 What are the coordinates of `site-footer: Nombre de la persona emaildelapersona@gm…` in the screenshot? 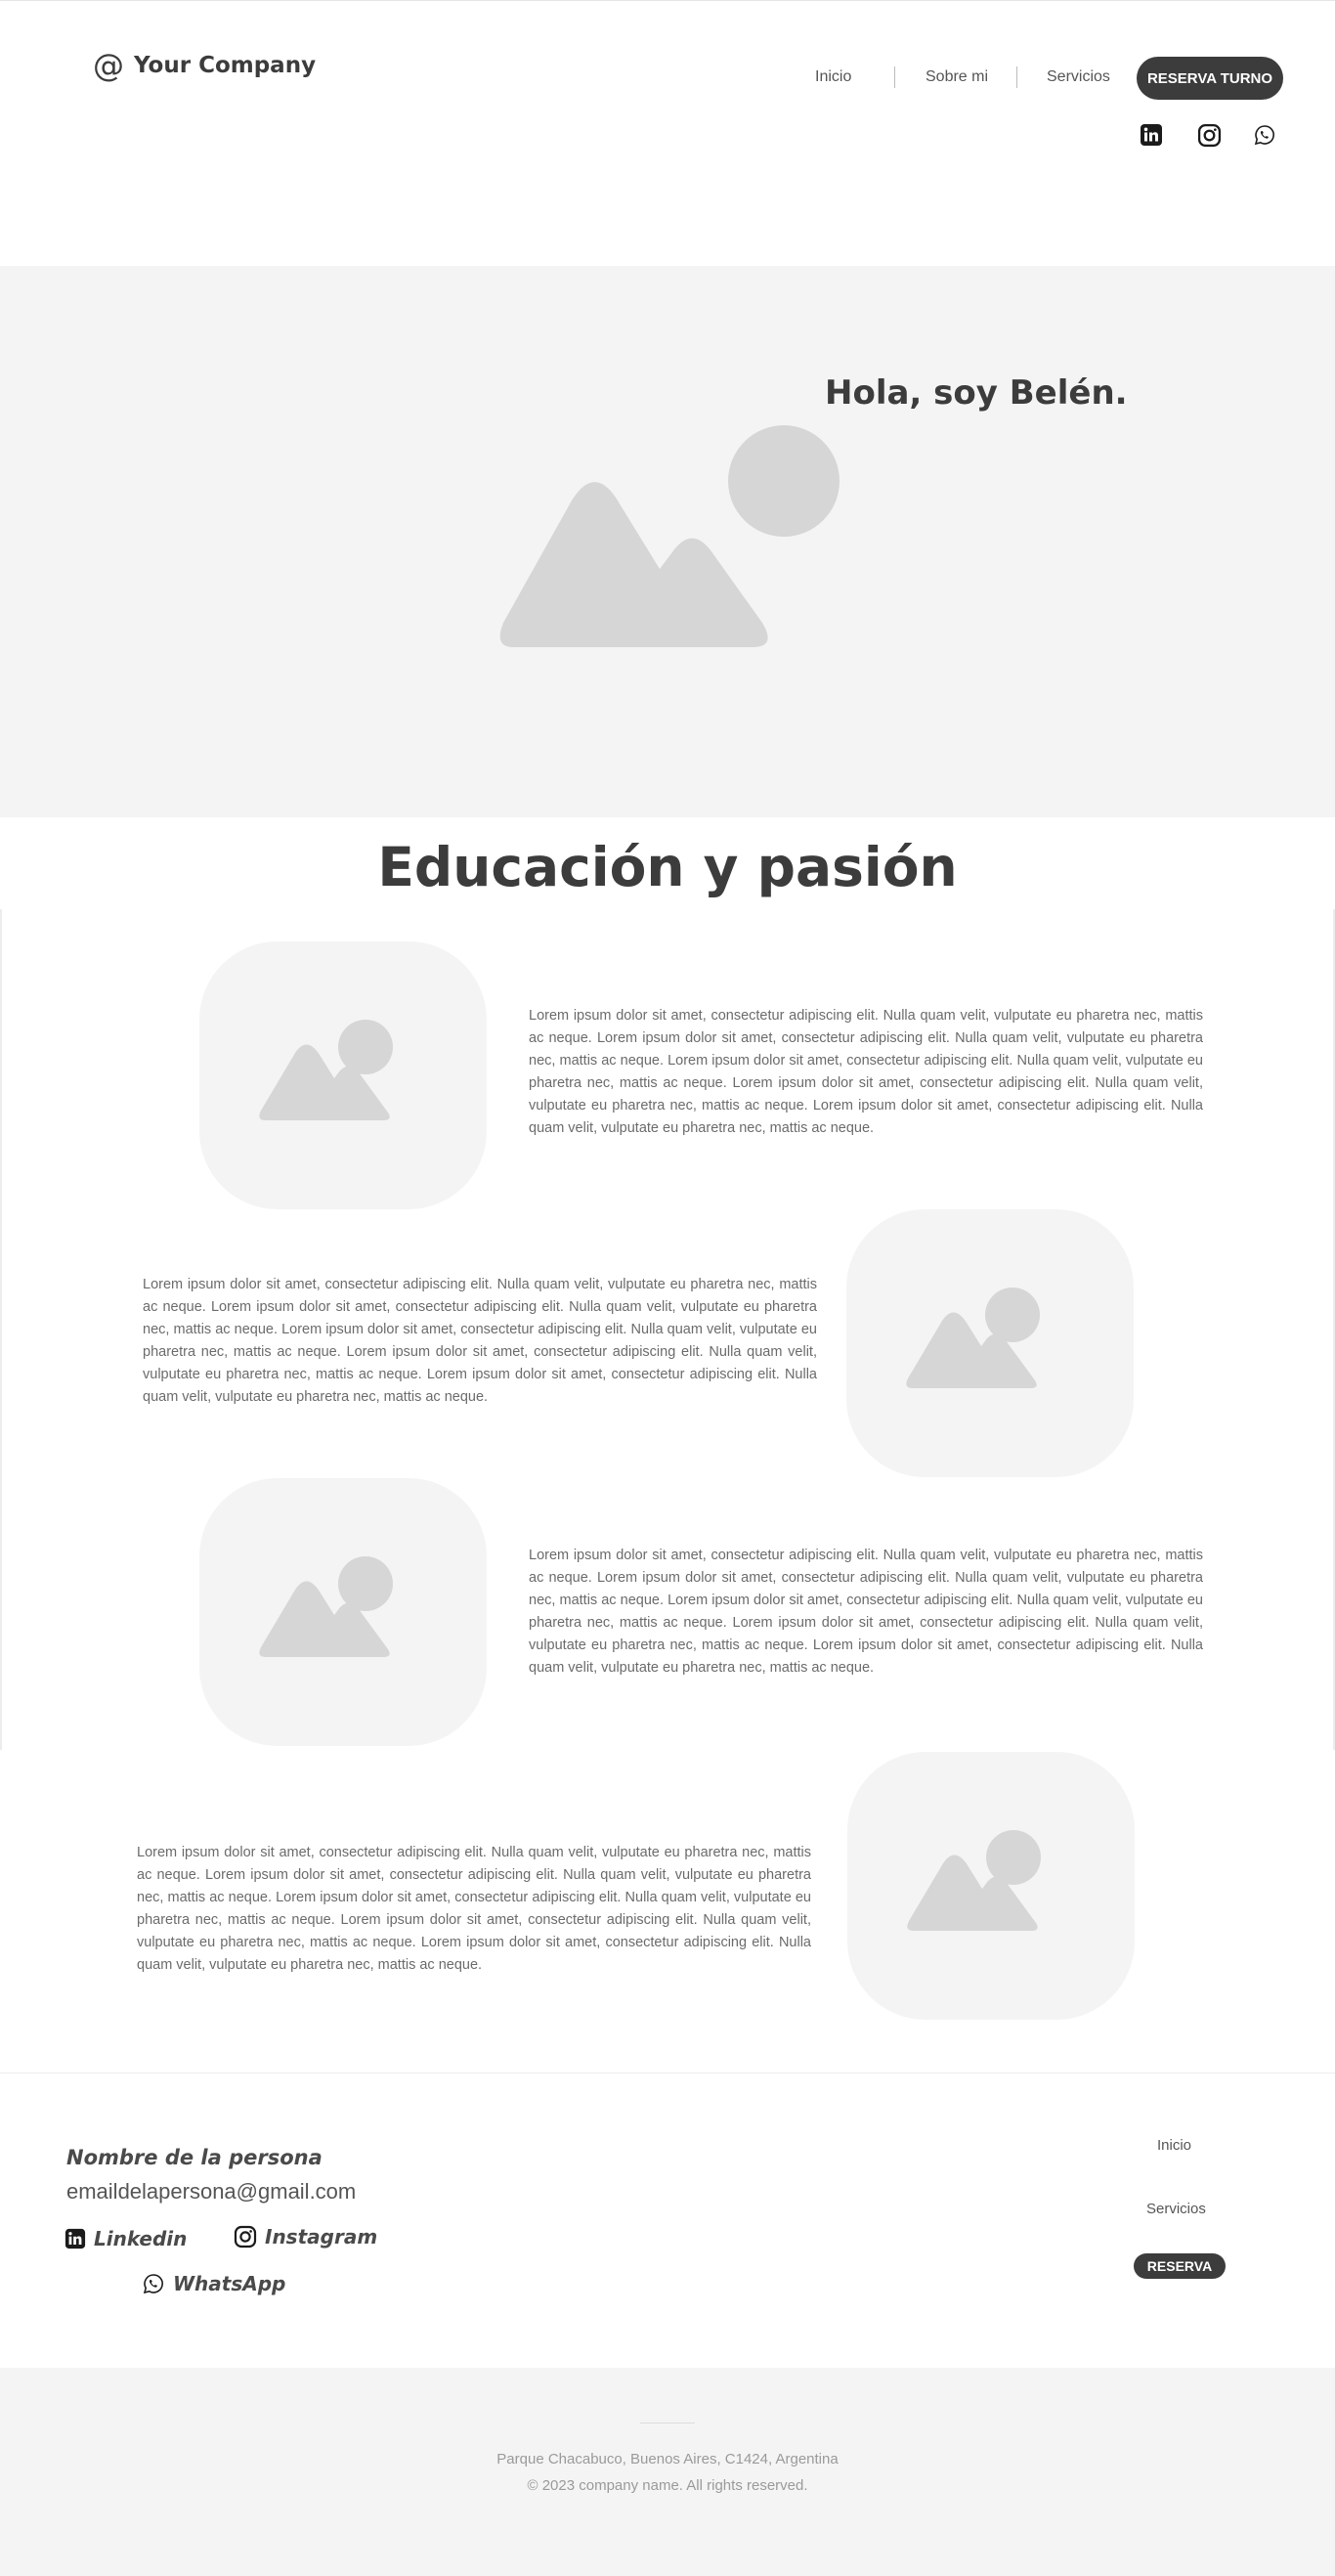 It's located at (667, 2220).